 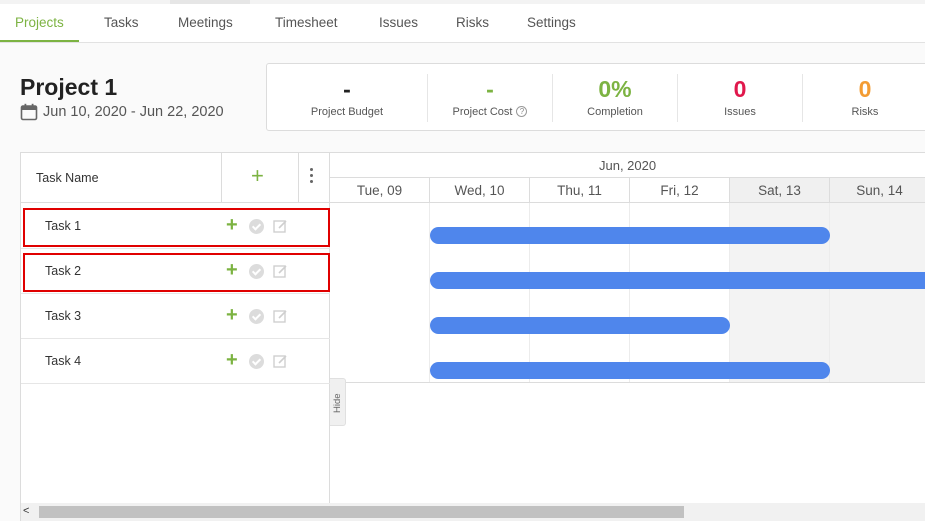 What do you see at coordinates (26, 511) in the screenshot?
I see `scroll-left-icon: <` at bounding box center [26, 511].